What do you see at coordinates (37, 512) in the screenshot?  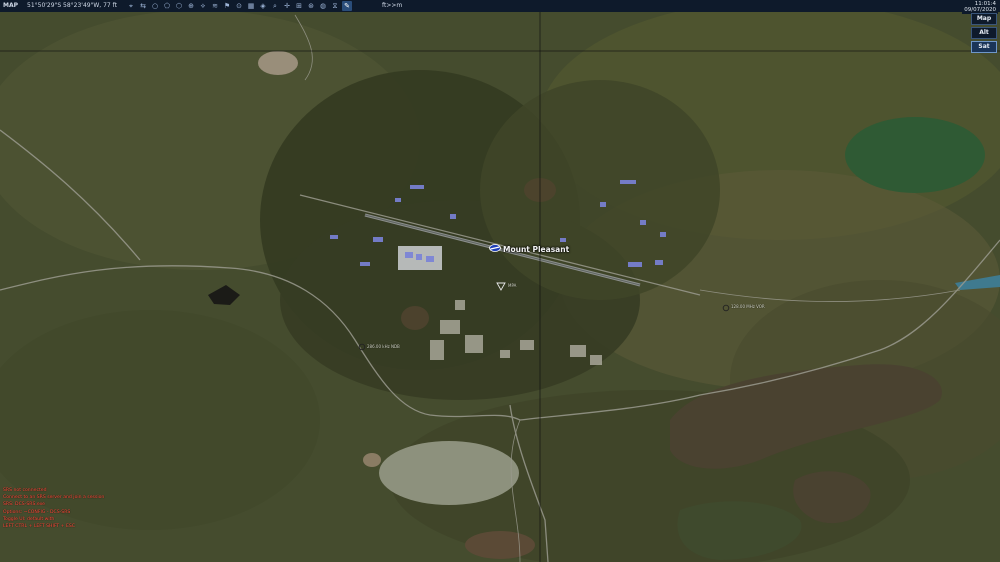 I see `status-line: Options: ~CONFIG - DCS-SRS` at bounding box center [37, 512].